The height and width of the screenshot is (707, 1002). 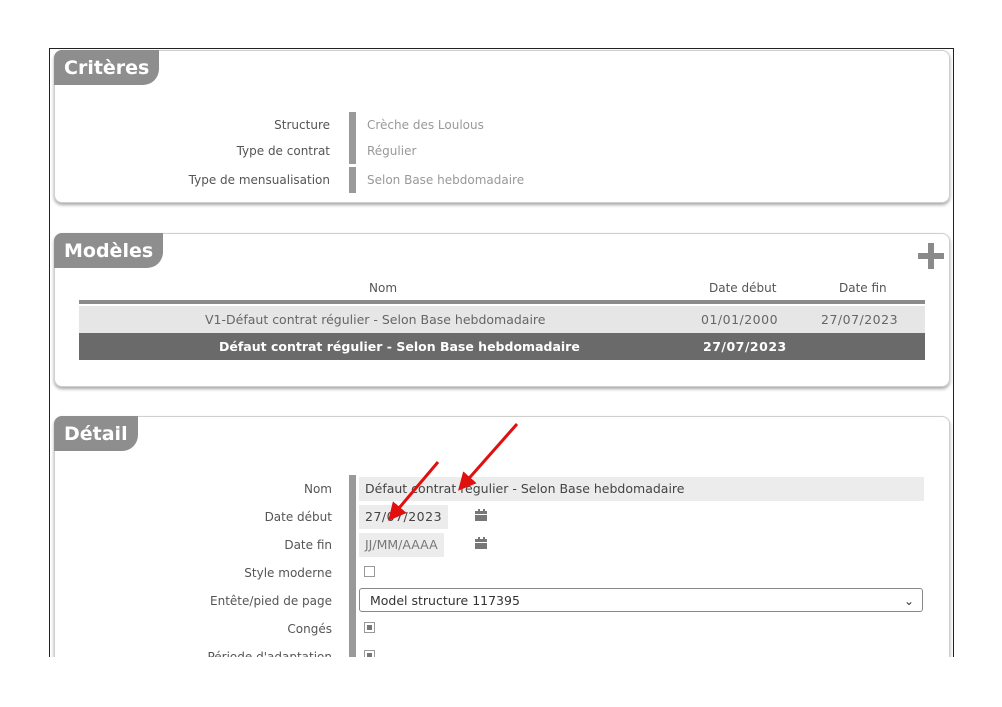 What do you see at coordinates (369, 653) in the screenshot?
I see `periode-checkbox` at bounding box center [369, 653].